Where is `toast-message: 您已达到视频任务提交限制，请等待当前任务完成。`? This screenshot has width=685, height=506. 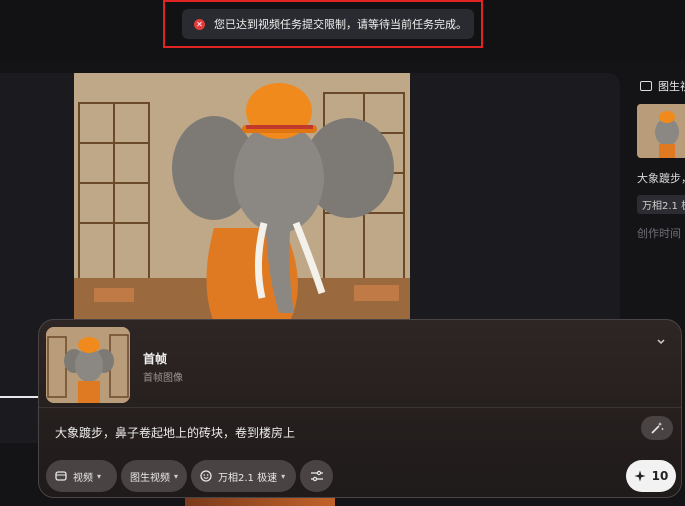
toast-message: 您已达到视频任务提交限制，请等待当前任务完成。 is located at coordinates (340, 24).